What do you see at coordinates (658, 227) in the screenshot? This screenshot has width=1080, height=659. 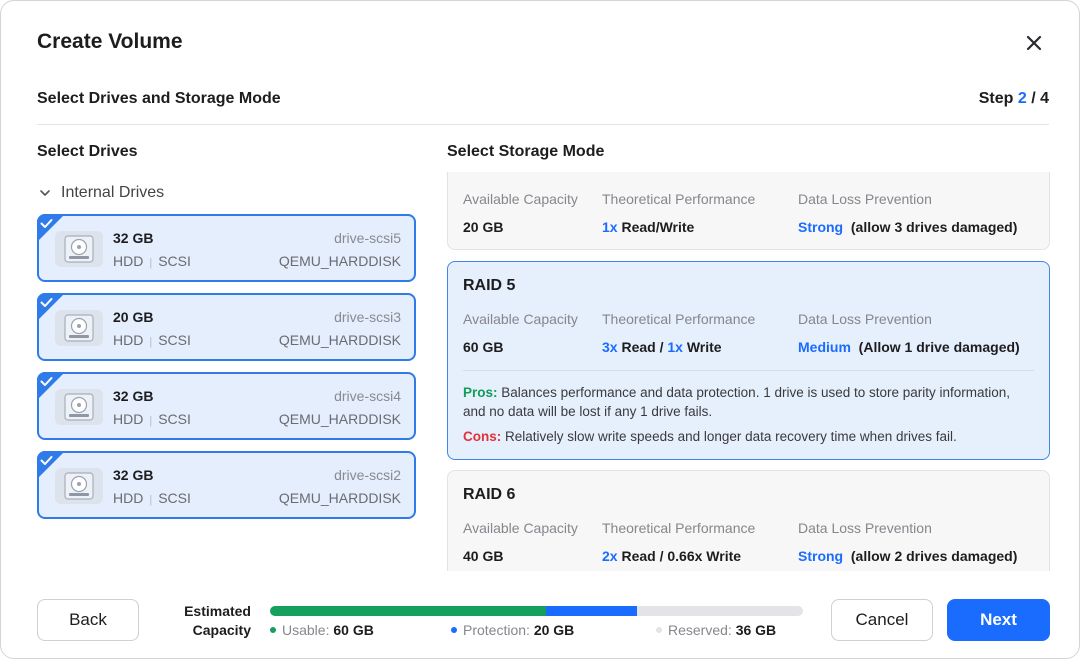 I see `read-text: Read/Write` at bounding box center [658, 227].